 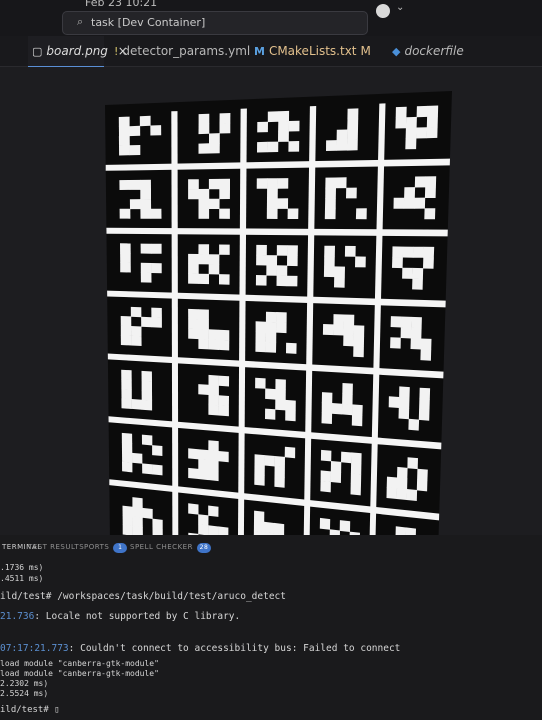 What do you see at coordinates (434, 51) in the screenshot?
I see `tab-label: dockerfile` at bounding box center [434, 51].